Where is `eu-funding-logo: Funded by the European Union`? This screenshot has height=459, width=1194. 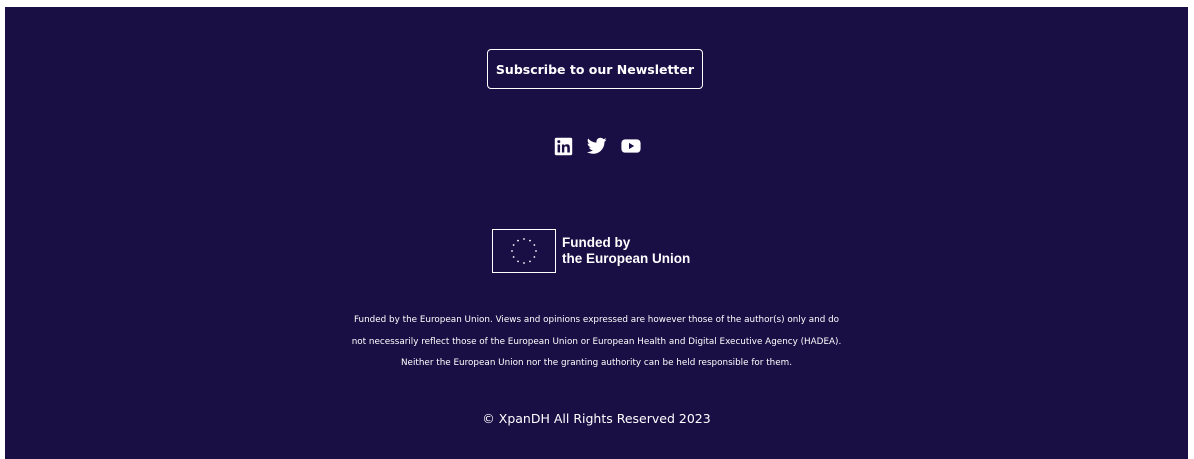
eu-funding-logo: Funded by the European Union is located at coordinates (591, 251).